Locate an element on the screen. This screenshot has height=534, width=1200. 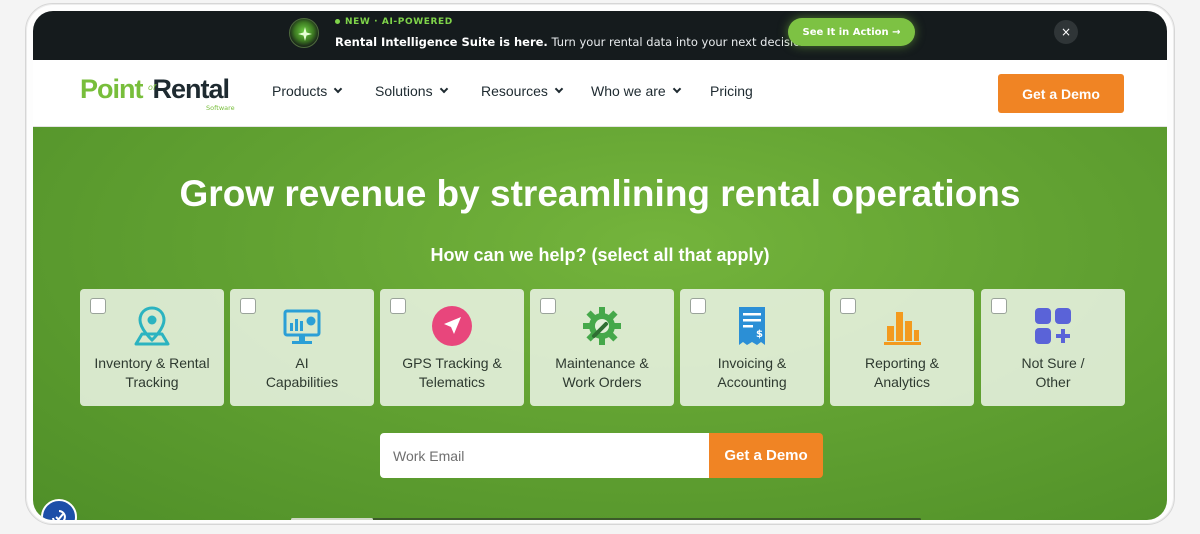
sparkle-orb-icon is located at coordinates (304, 33).